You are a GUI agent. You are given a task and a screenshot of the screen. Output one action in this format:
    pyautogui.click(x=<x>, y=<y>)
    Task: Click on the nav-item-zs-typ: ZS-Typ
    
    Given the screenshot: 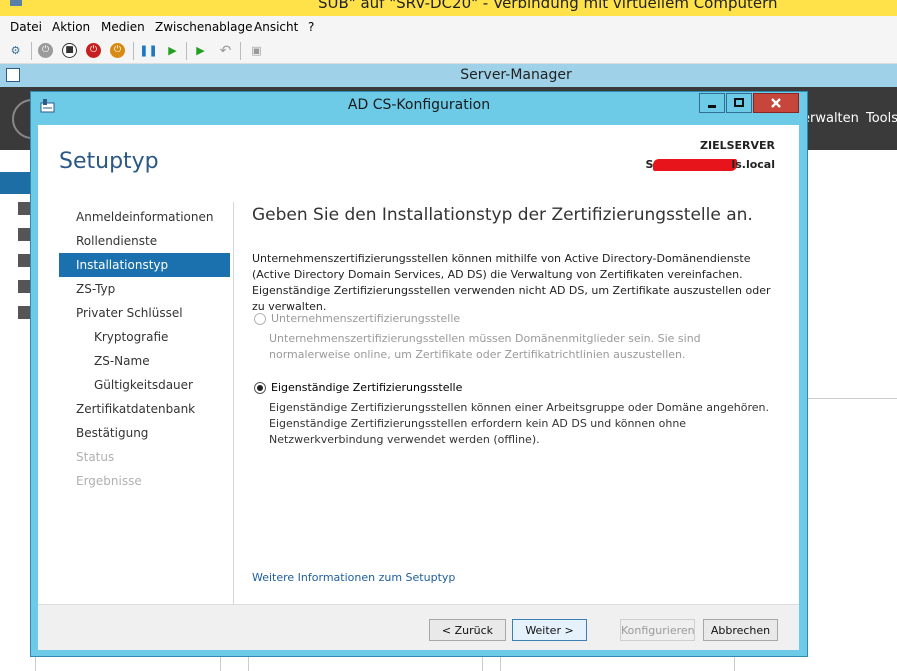 What is the action you would take?
    pyautogui.click(x=144, y=289)
    